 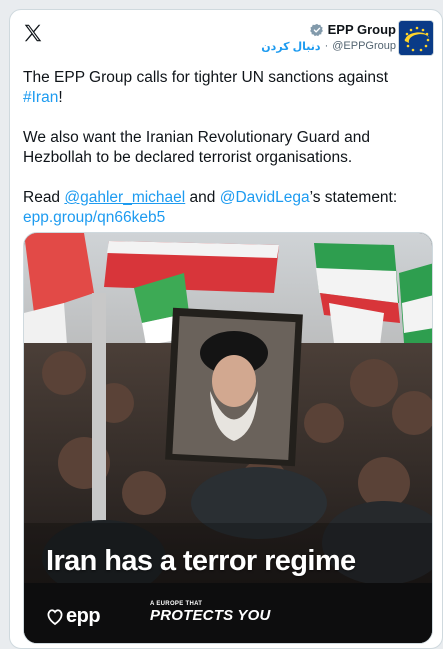 I want to click on tweet-text-span: Read, so click(x=44, y=197).